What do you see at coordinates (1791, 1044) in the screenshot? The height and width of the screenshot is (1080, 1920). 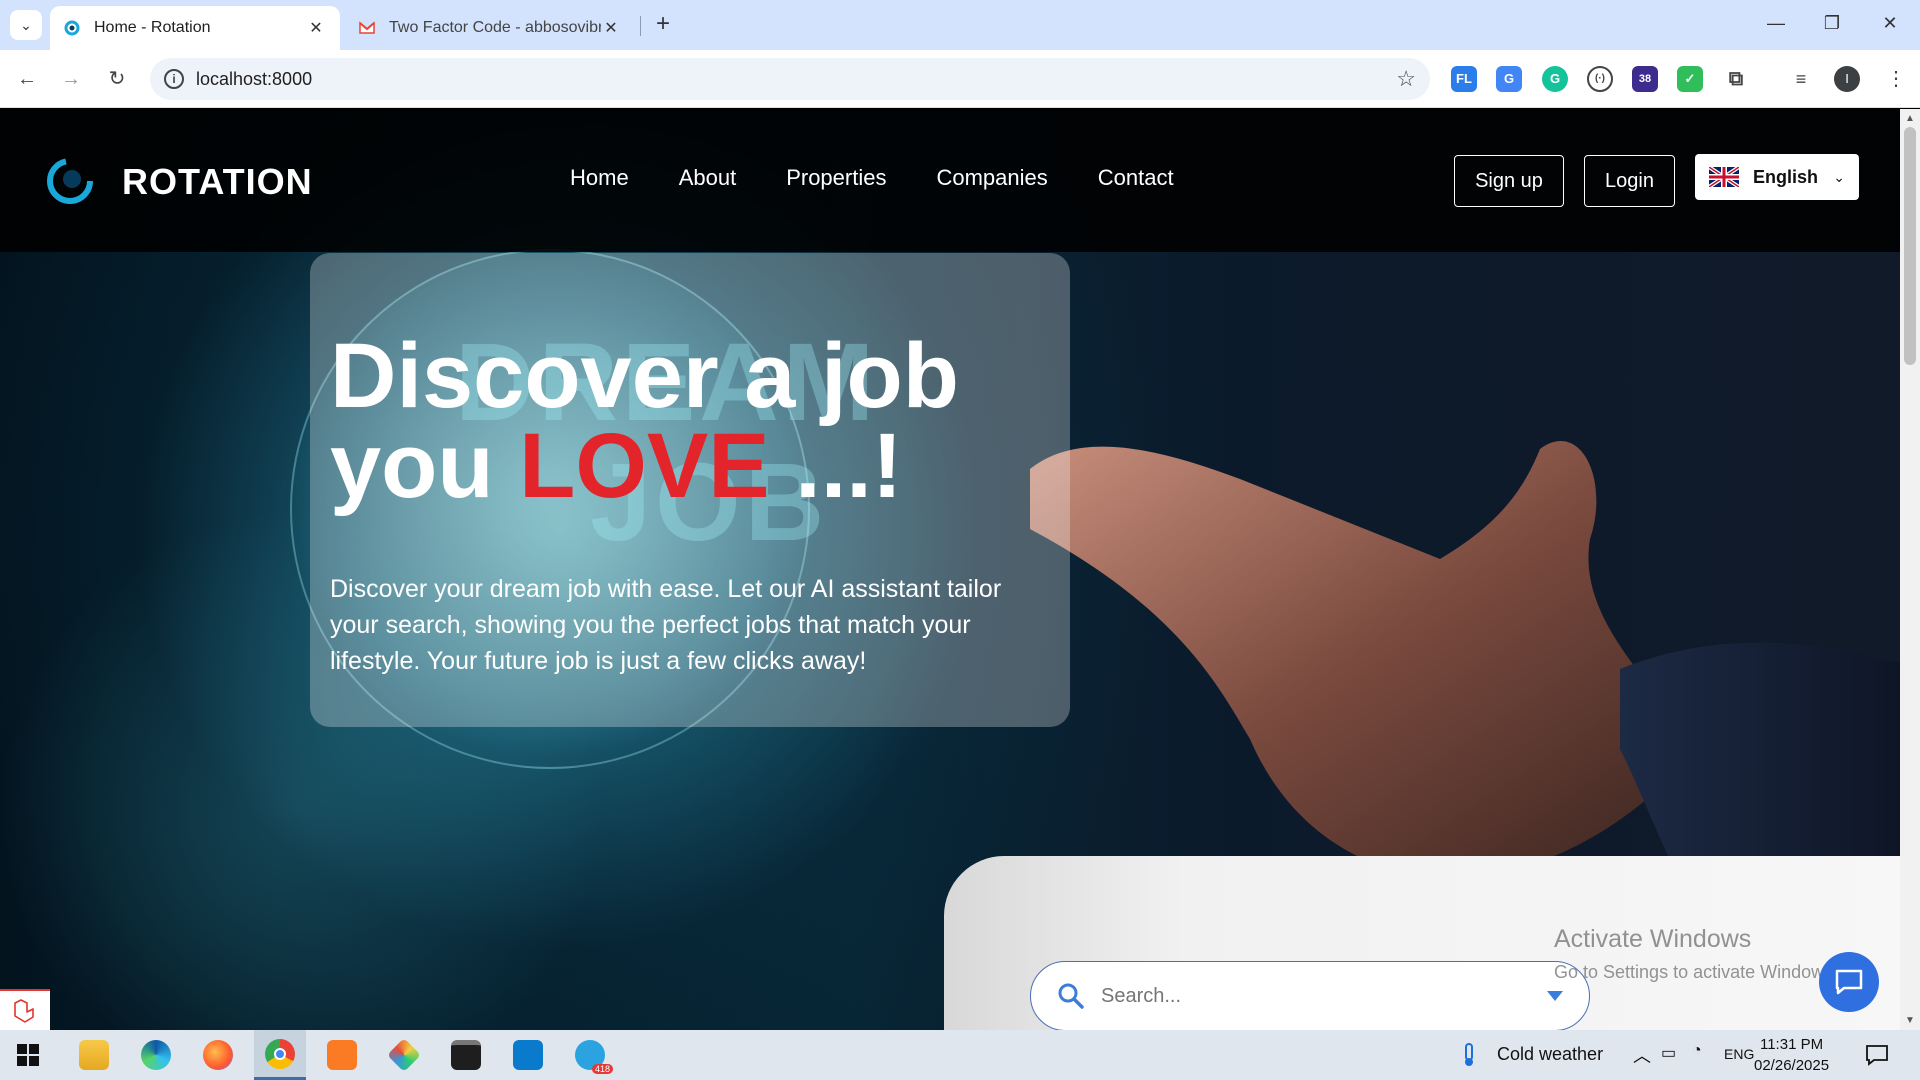 I see `clock-time: 11:31 PM` at bounding box center [1791, 1044].